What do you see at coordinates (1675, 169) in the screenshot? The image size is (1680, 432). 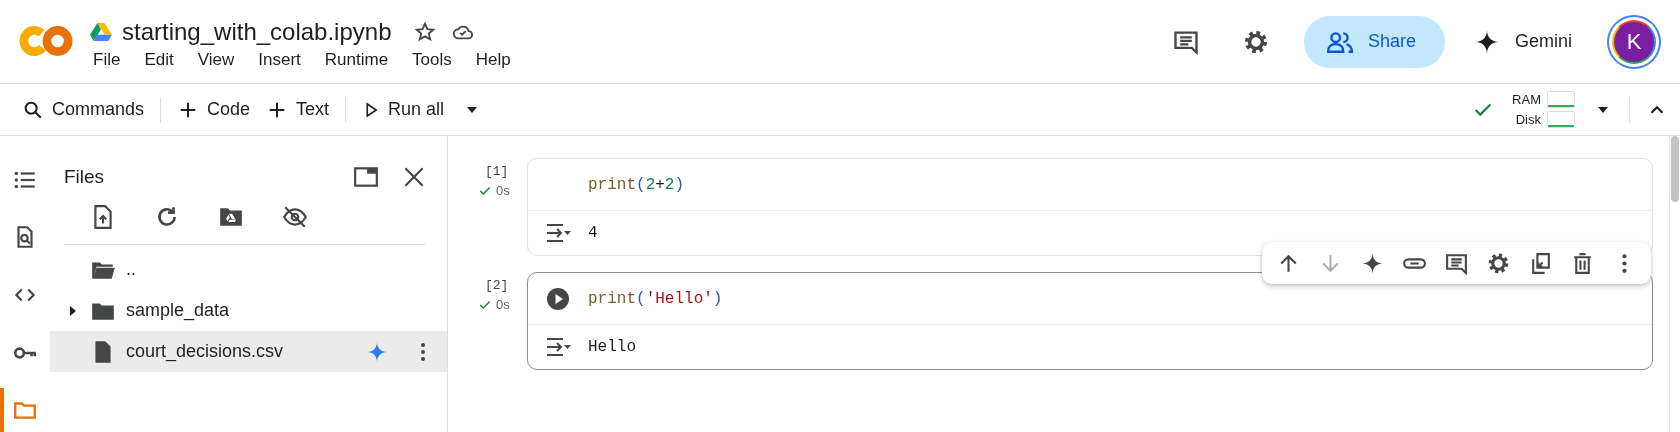 I see `scrollbar` at bounding box center [1675, 169].